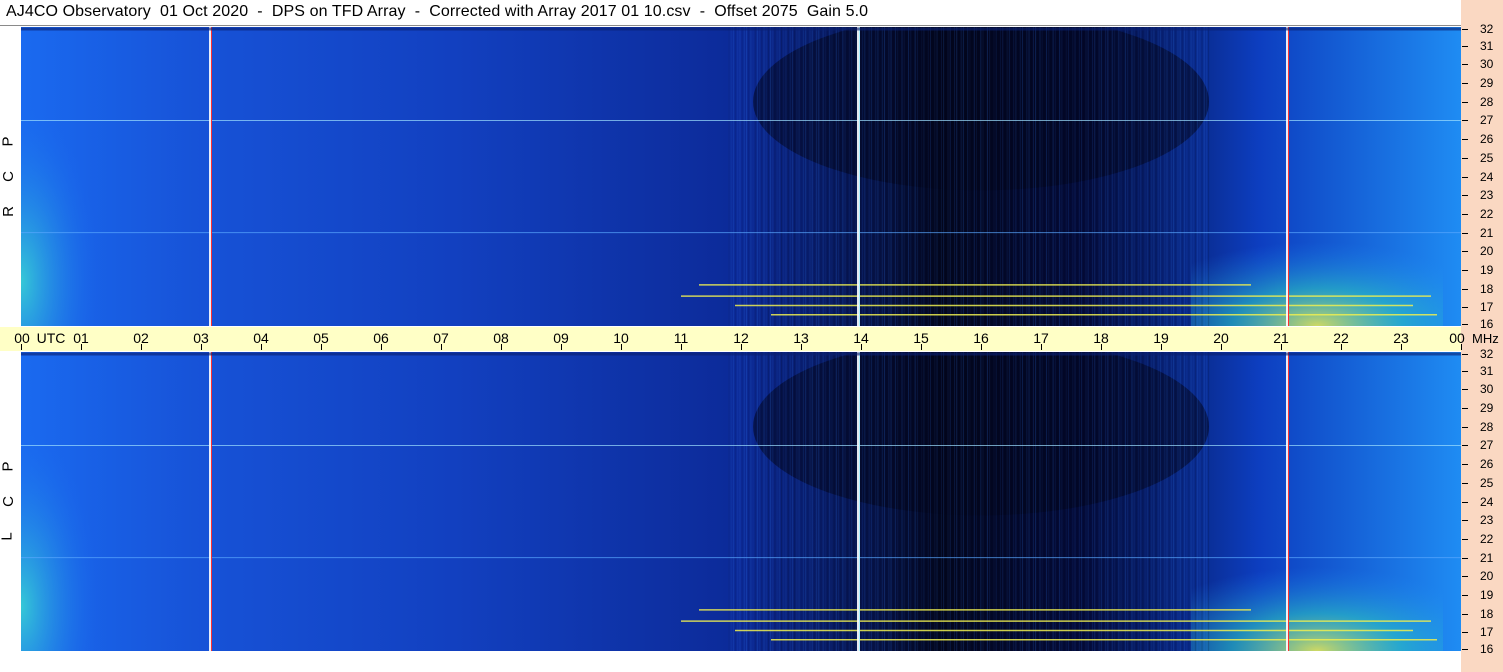 This screenshot has width=1503, height=672. What do you see at coordinates (1317, 269) in the screenshot?
I see `rcp-hot-region` at bounding box center [1317, 269].